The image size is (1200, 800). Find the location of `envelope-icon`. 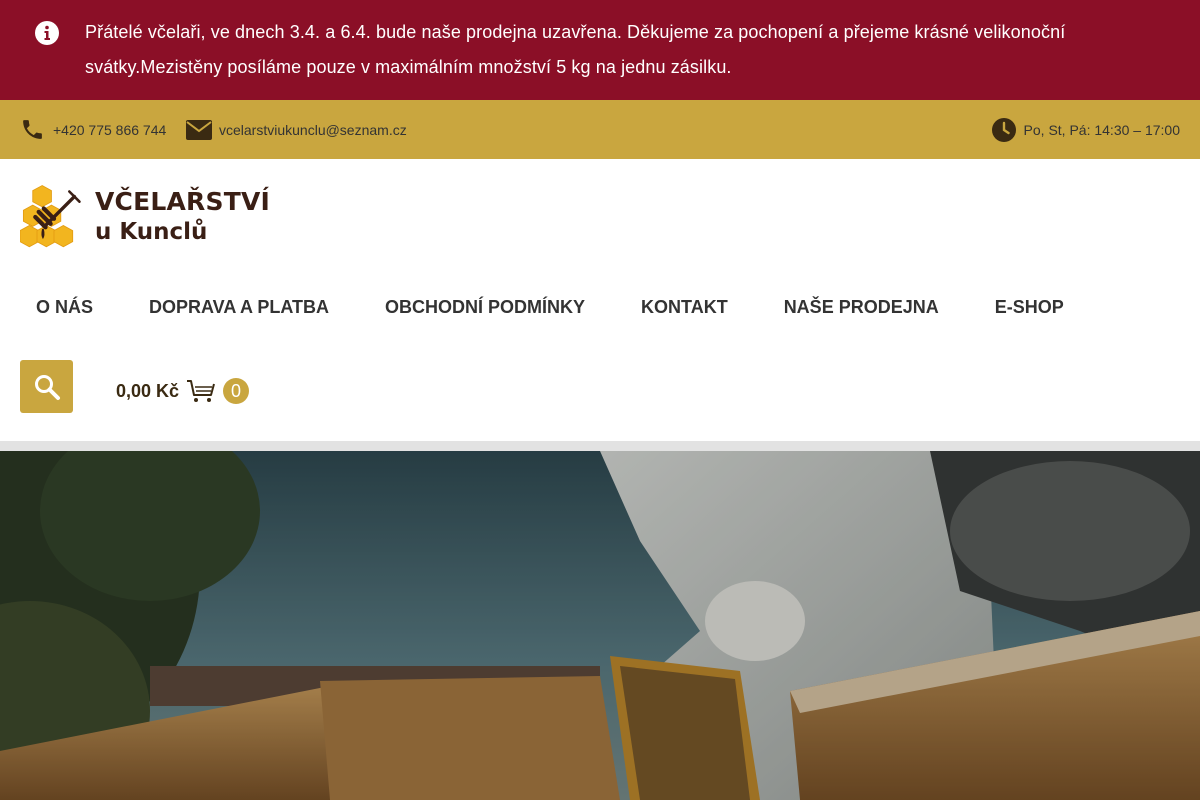

envelope-icon is located at coordinates (199, 129).